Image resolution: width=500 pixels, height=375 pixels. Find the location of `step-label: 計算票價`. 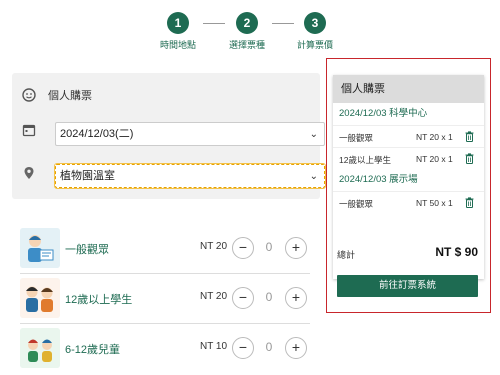

step-label: 計算票價 is located at coordinates (314, 45).